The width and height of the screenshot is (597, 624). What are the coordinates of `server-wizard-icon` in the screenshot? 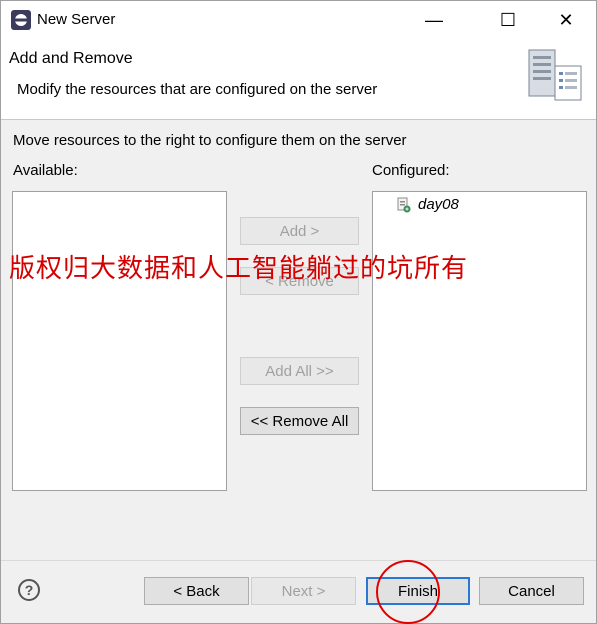 It's located at (555, 75).